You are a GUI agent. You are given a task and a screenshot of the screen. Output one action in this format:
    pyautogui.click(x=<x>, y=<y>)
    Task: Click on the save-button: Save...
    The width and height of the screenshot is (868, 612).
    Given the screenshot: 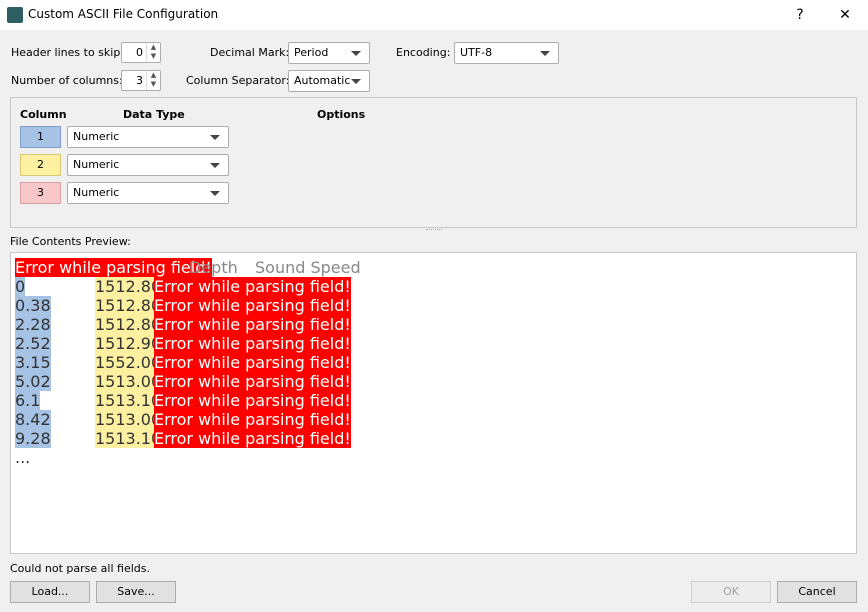 What is the action you would take?
    pyautogui.click(x=136, y=592)
    